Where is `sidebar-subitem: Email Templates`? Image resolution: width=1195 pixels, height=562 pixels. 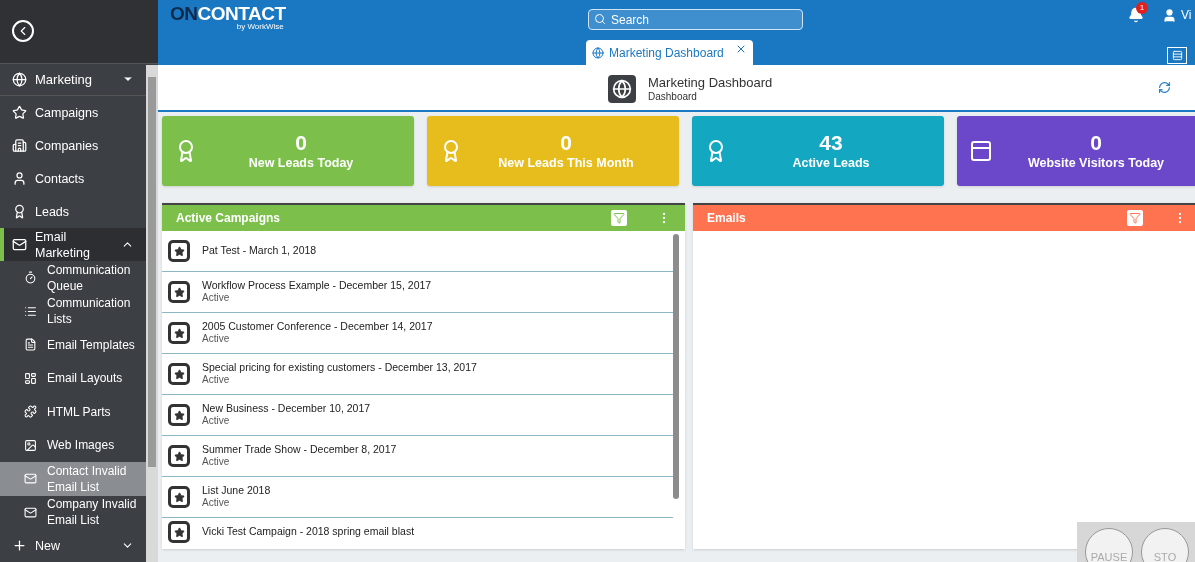
sidebar-subitem: Email Templates is located at coordinates (73, 345).